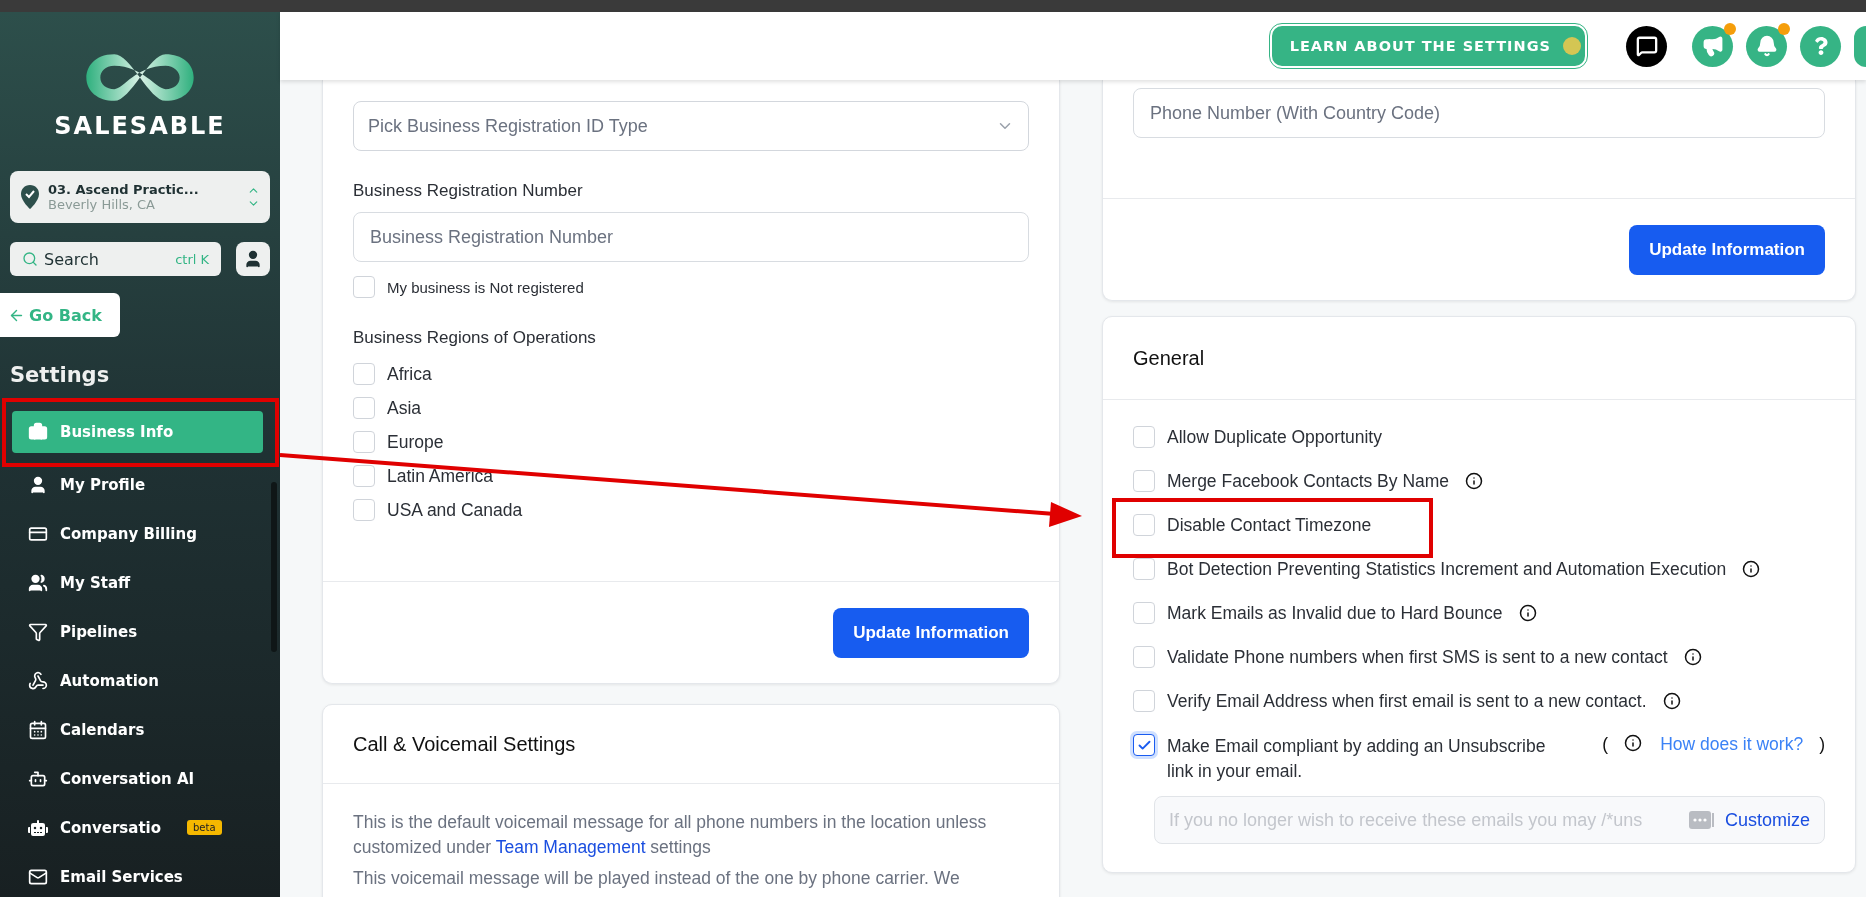 The height and width of the screenshot is (897, 1866). I want to click on sidebar-item: Calendars, so click(137, 729).